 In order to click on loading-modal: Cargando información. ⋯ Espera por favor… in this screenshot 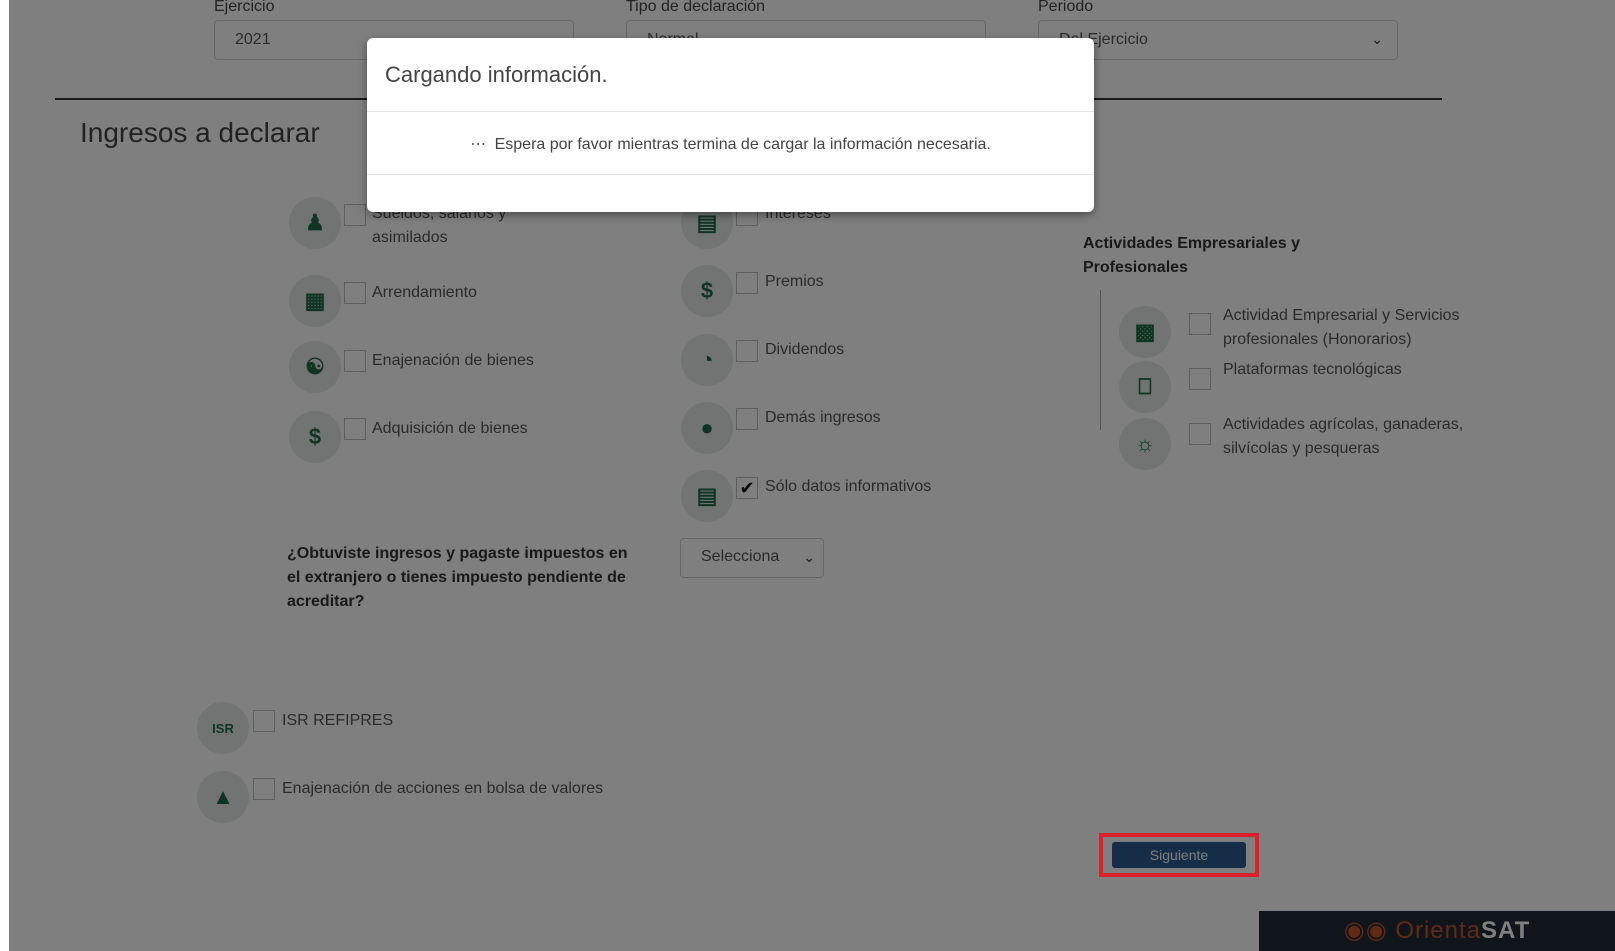, I will do `click(730, 125)`.